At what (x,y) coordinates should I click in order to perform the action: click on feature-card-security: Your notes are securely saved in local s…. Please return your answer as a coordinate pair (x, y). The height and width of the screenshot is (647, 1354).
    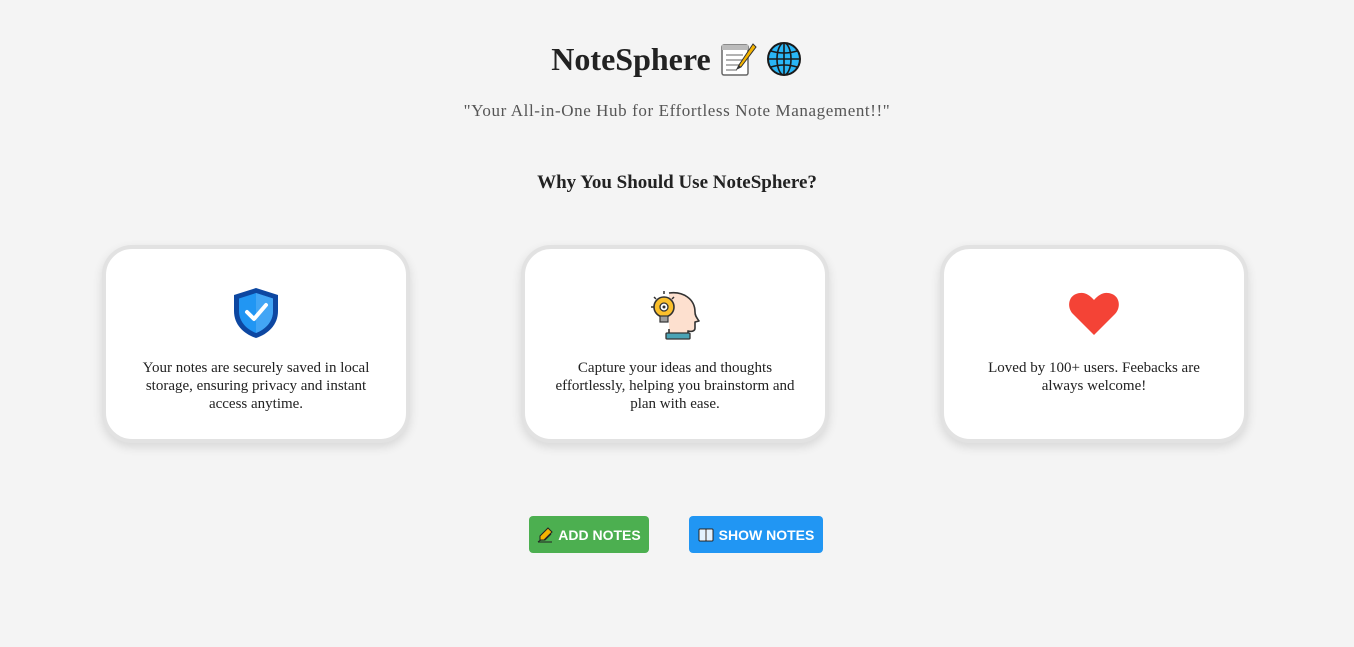
    Looking at the image, I should click on (256, 344).